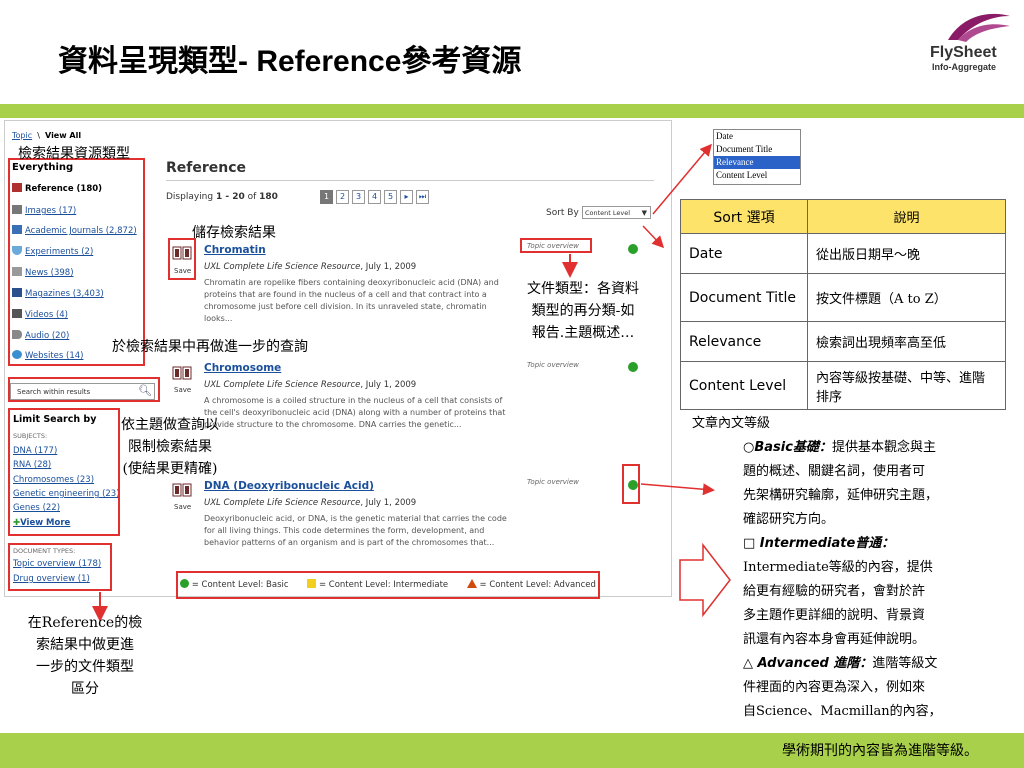 The width and height of the screenshot is (1024, 768). Describe the element at coordinates (744, 216) in the screenshot. I see `table-header-sort: Sort 選項` at that location.